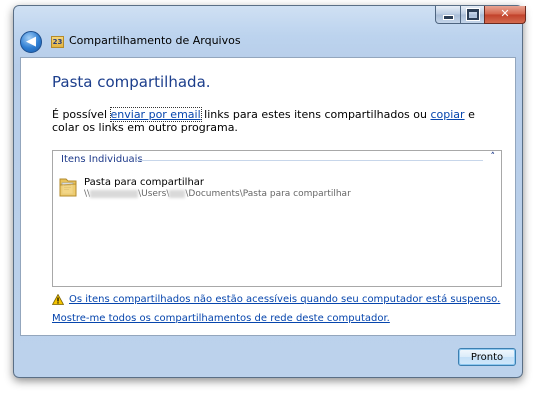  Describe the element at coordinates (493, 157) in the screenshot. I see `collapse-chevron-icon: ˄` at that location.